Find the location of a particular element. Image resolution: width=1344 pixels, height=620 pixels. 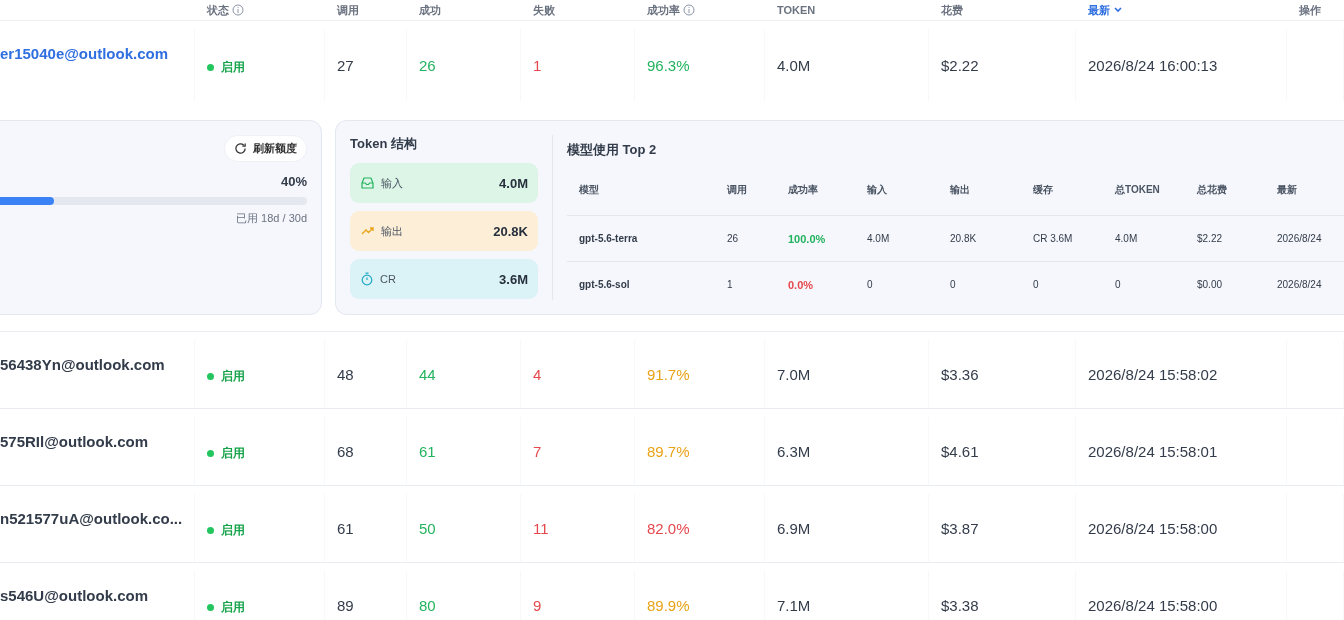

table-cell: 2026/8/24 15:58:01 is located at coordinates (1153, 451).